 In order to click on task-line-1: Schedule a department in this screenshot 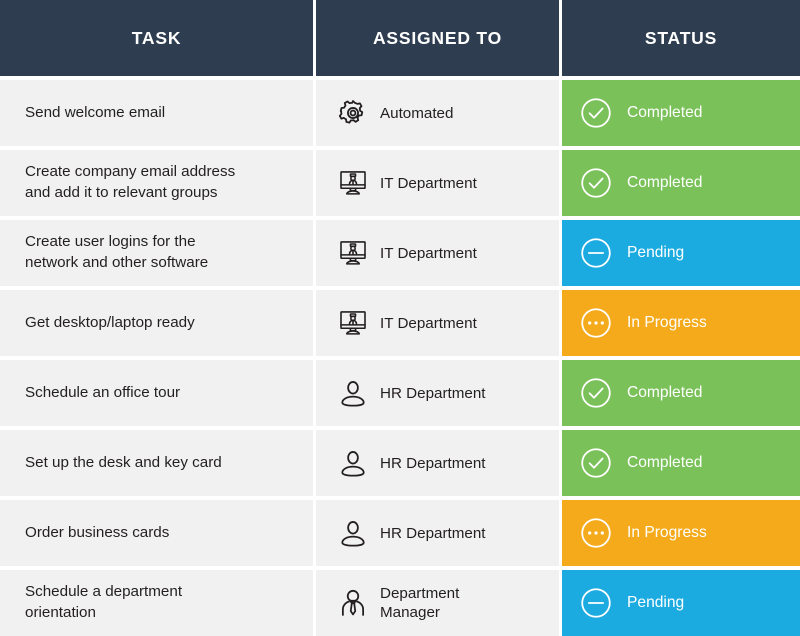, I will do `click(104, 592)`.